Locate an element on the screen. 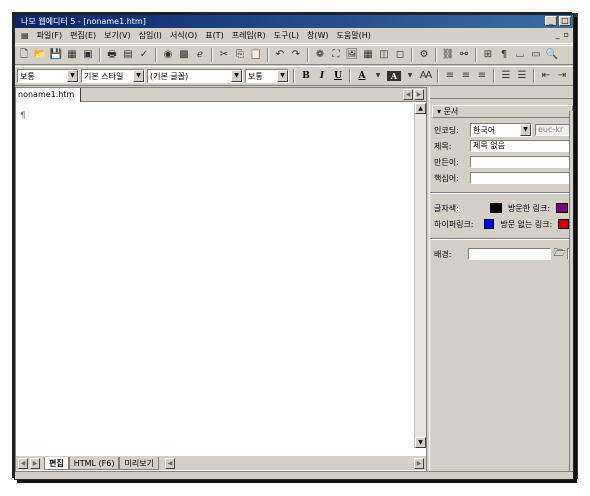 The height and width of the screenshot is (496, 590). doc-restore-icon: ▫ is located at coordinates (566, 34).